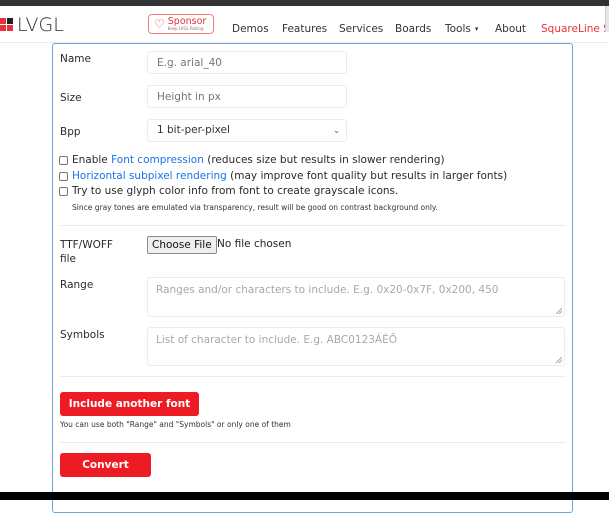 The image size is (609, 513). I want to click on scrollbar, so click(607, 19).